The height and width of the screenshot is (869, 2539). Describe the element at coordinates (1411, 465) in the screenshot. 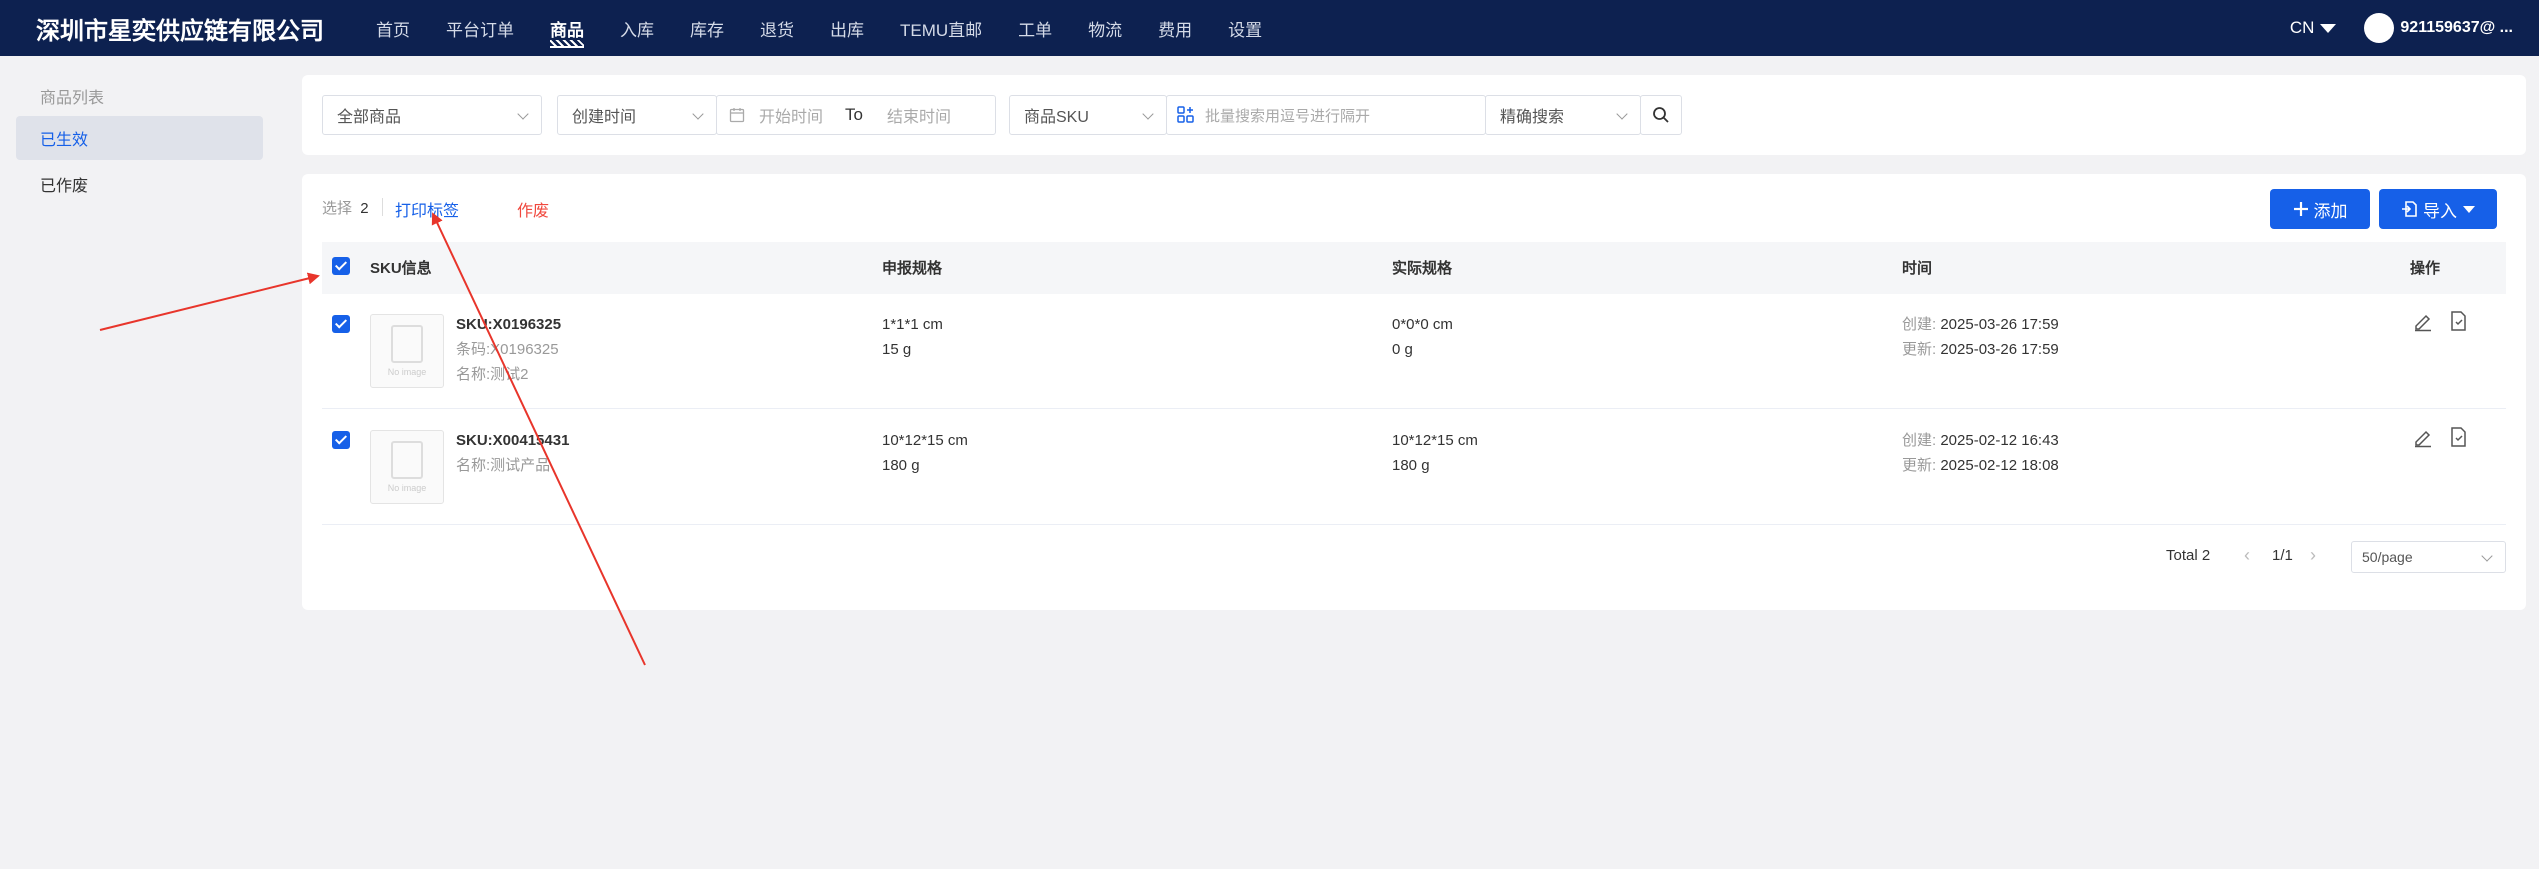

I see `actual-weight: 180 g` at that location.